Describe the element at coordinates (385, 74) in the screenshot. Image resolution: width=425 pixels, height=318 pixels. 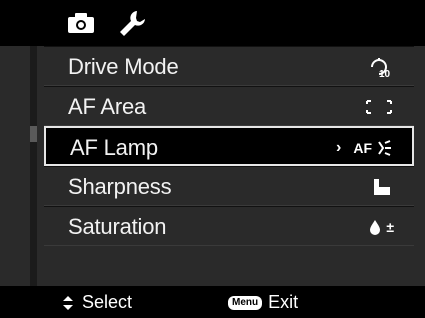
I see `svg-text: 10` at that location.